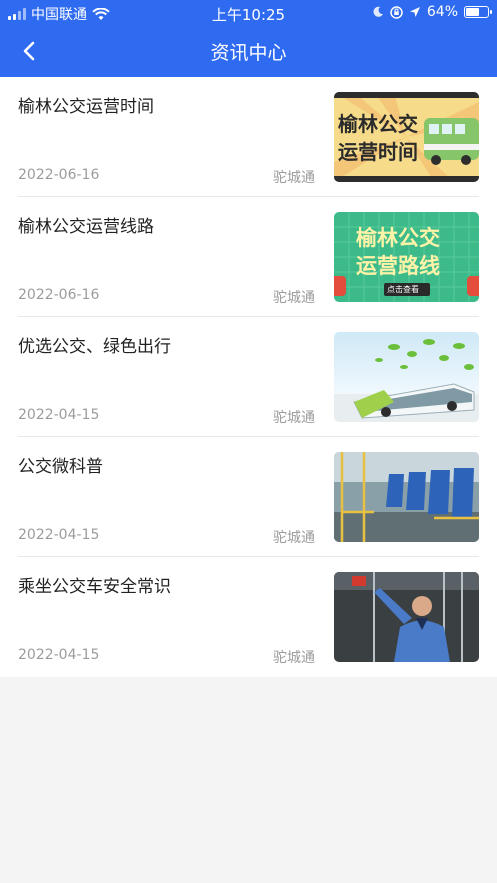 Image resolution: width=497 pixels, height=883 pixels. I want to click on list-item: 榆林公交运营线路 2022-06-16 驼城通 榆林公交 运营路线 点击查看, so click(248, 257).